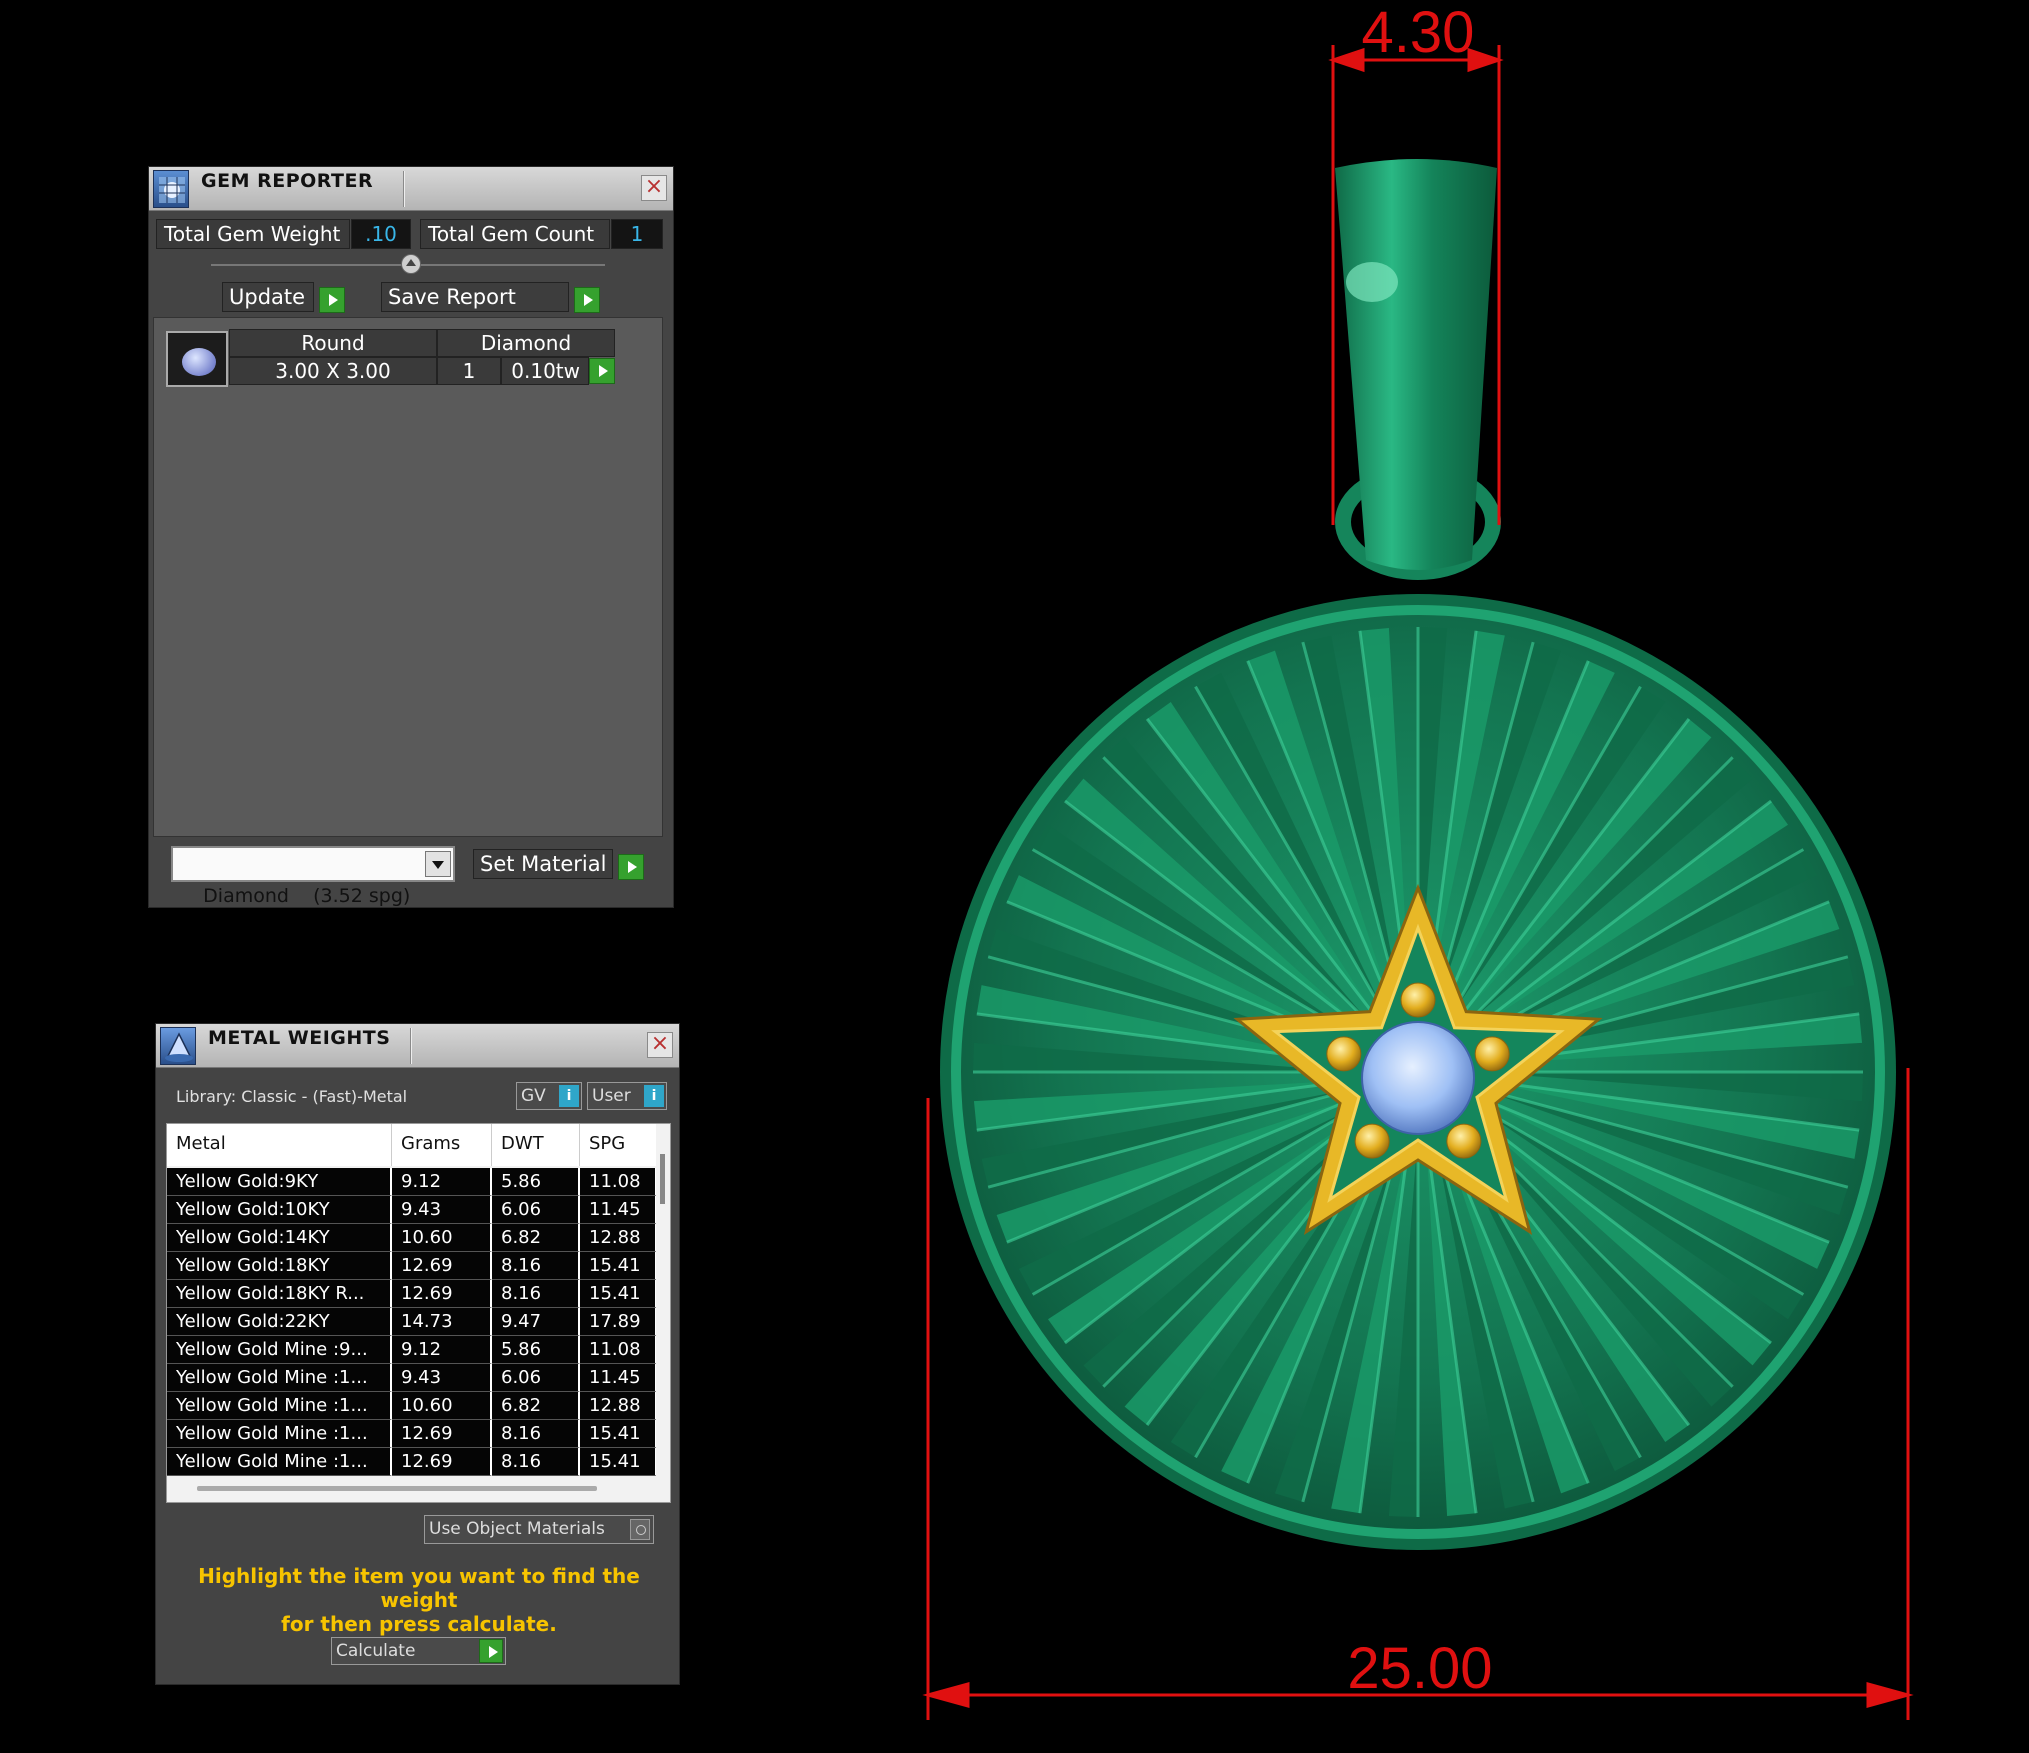  I want to click on table-row: Yellow Gold:10KY 9.43 6.06 11.45, so click(412, 1210).